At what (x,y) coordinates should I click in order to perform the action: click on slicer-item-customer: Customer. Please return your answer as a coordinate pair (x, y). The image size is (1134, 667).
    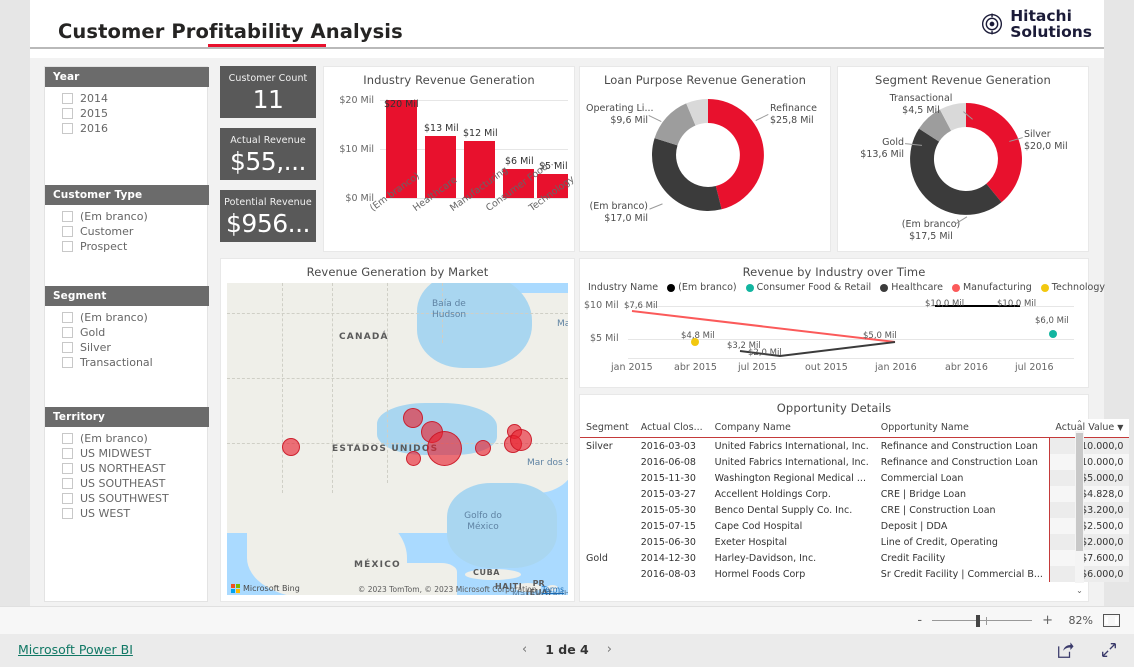
    Looking at the image, I should click on (127, 231).